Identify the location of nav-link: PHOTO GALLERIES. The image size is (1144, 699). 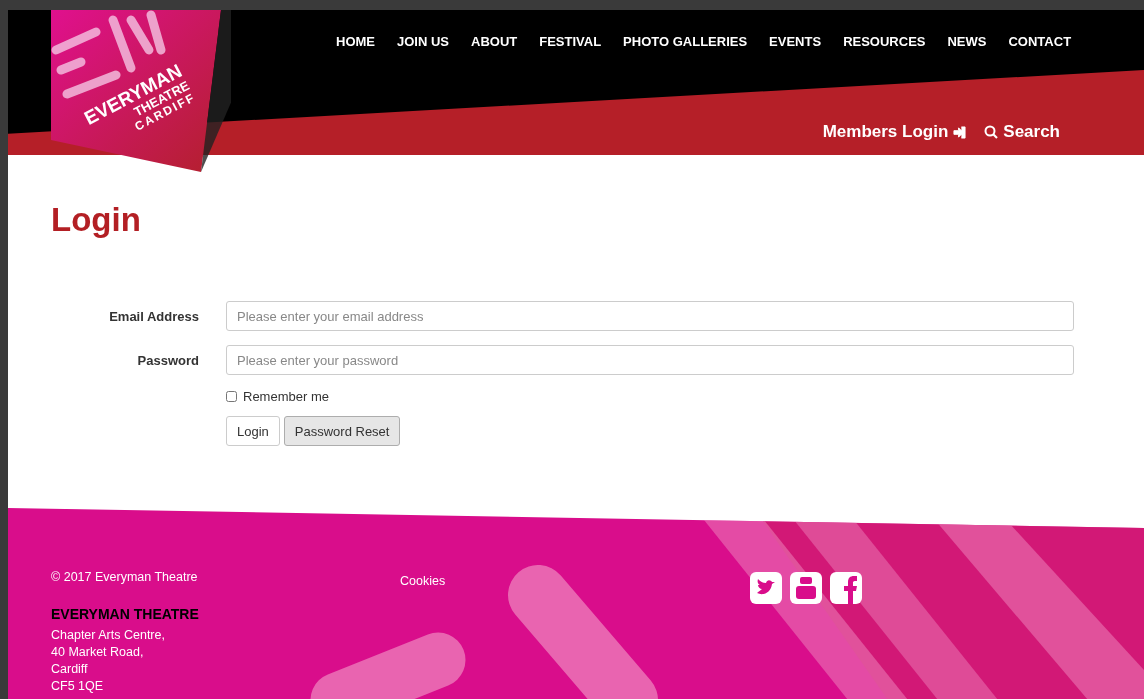
(685, 41).